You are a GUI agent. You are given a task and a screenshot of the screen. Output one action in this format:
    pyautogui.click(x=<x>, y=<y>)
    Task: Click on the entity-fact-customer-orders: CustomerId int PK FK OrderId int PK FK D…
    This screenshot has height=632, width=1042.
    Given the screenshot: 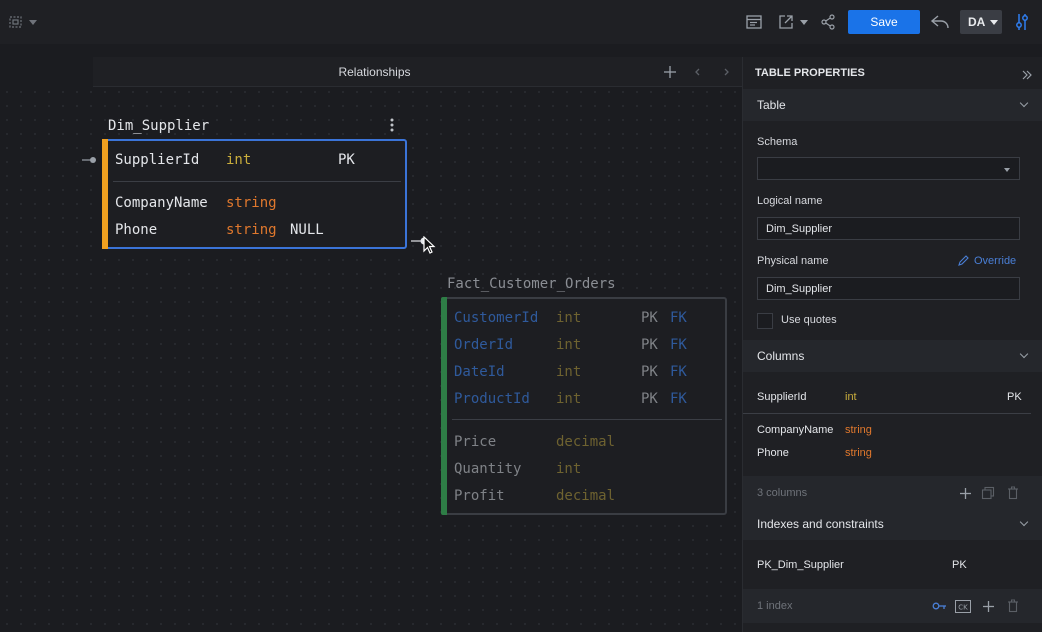 What is the action you would take?
    pyautogui.click(x=584, y=406)
    